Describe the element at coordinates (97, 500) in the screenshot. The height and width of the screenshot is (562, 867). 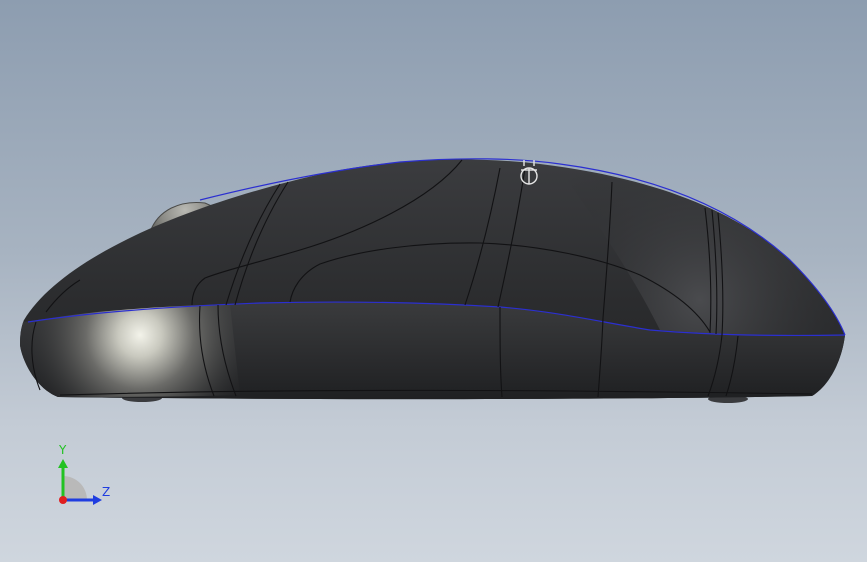
I see `z-axis-arrow` at that location.